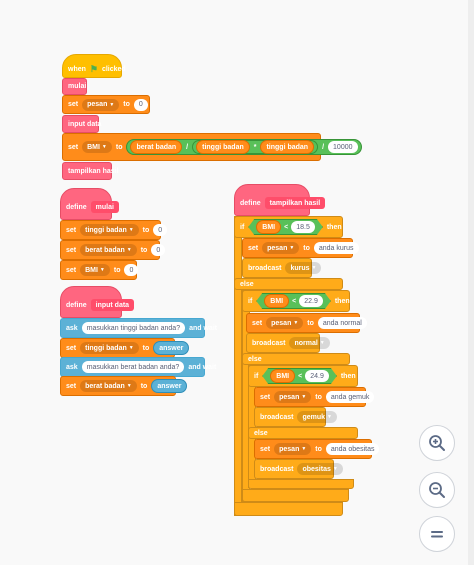  I want to click on message-dropdown: normal ▼, so click(309, 343).